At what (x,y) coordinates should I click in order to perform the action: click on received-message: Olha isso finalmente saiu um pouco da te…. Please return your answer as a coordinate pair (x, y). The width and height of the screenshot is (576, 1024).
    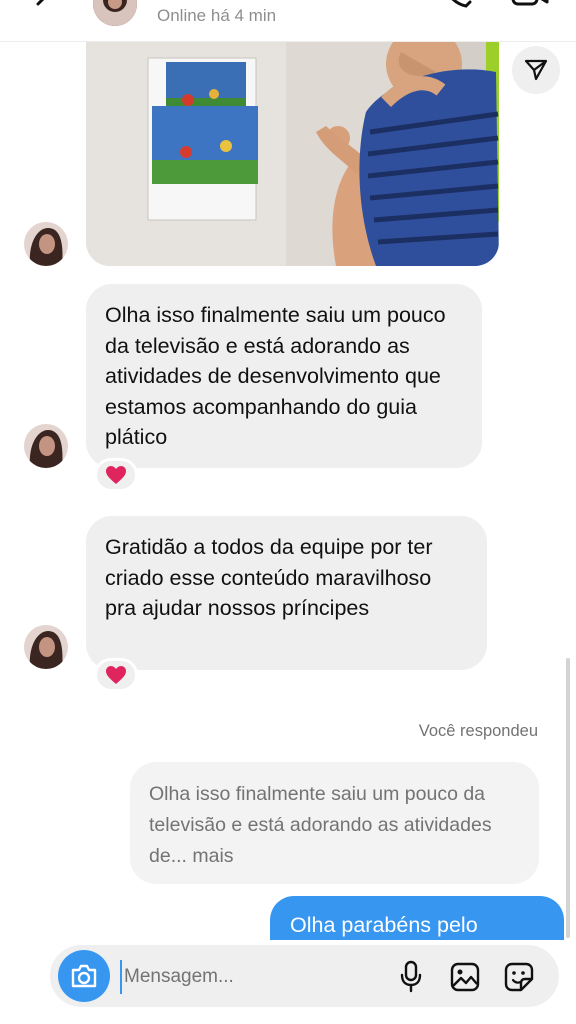
    Looking at the image, I should click on (284, 376).